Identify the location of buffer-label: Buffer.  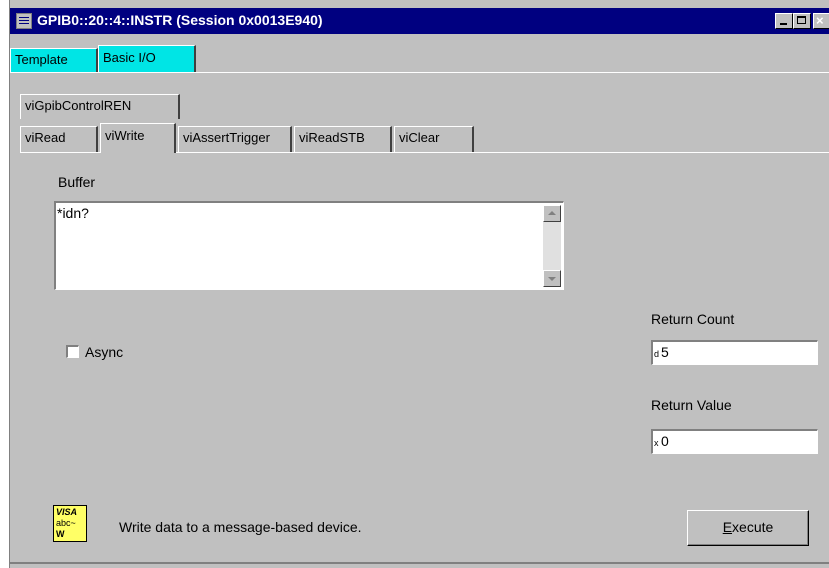
(77, 182).